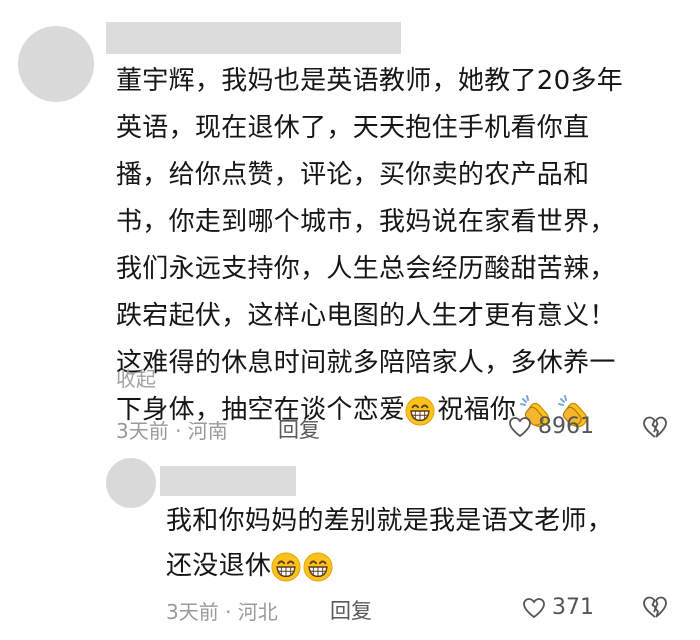 The width and height of the screenshot is (700, 640). Describe the element at coordinates (353, 128) in the screenshot. I see `comment-line: 英语，现在退休了，天天抱住手机看你直` at that location.